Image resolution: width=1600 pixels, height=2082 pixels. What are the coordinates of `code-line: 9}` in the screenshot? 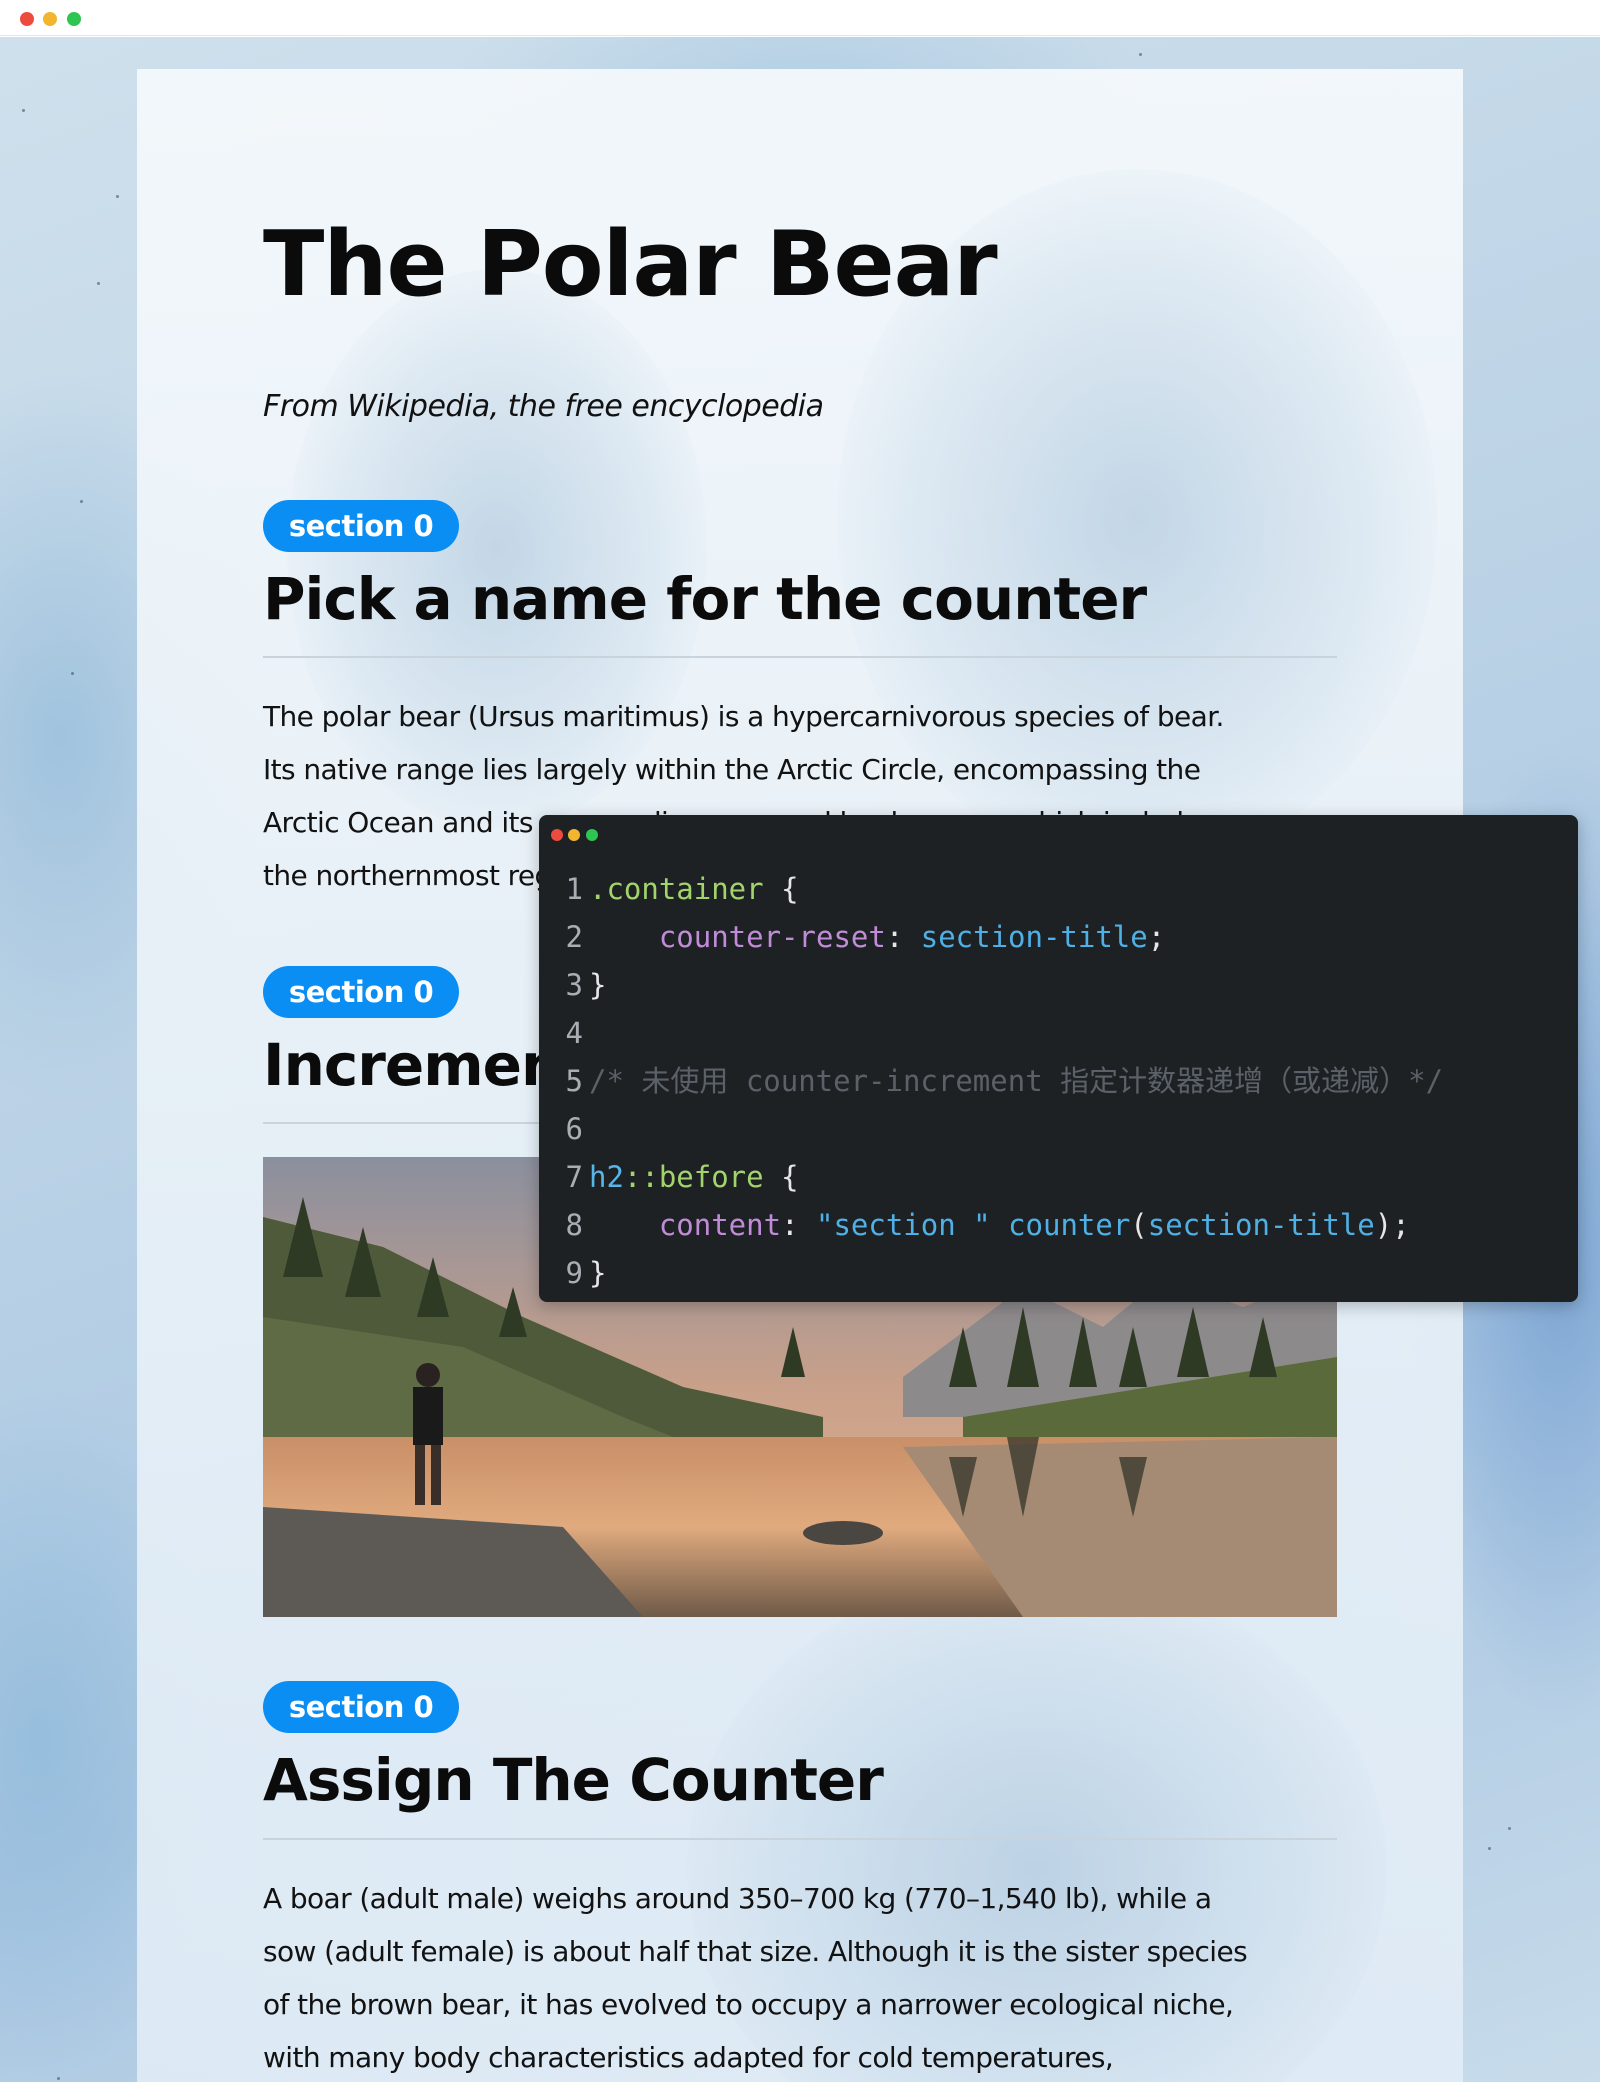 It's located at (586, 1273).